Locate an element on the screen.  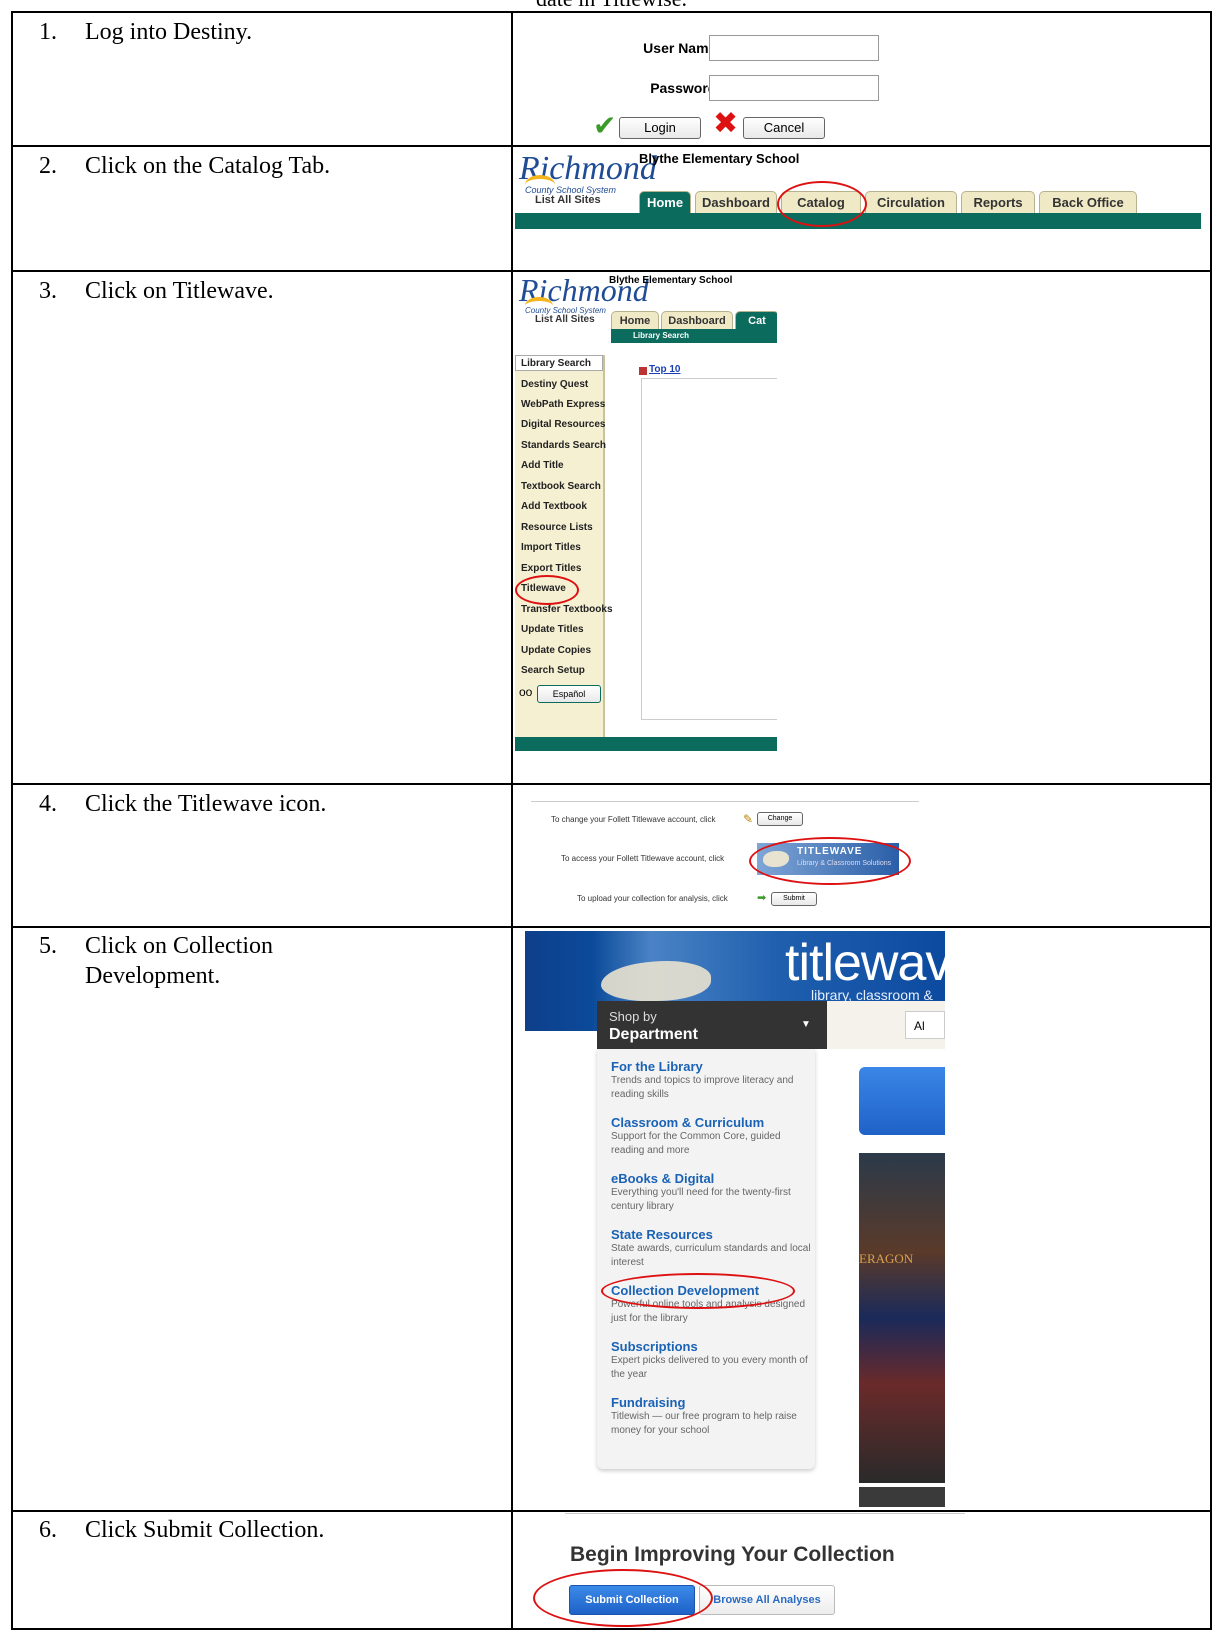
password-input is located at coordinates (794, 88).